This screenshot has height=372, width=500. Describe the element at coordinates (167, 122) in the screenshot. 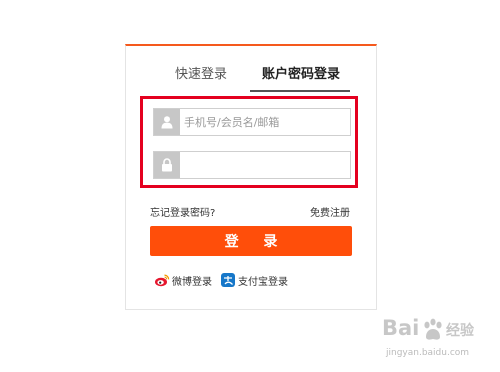

I see `user-icon` at that location.